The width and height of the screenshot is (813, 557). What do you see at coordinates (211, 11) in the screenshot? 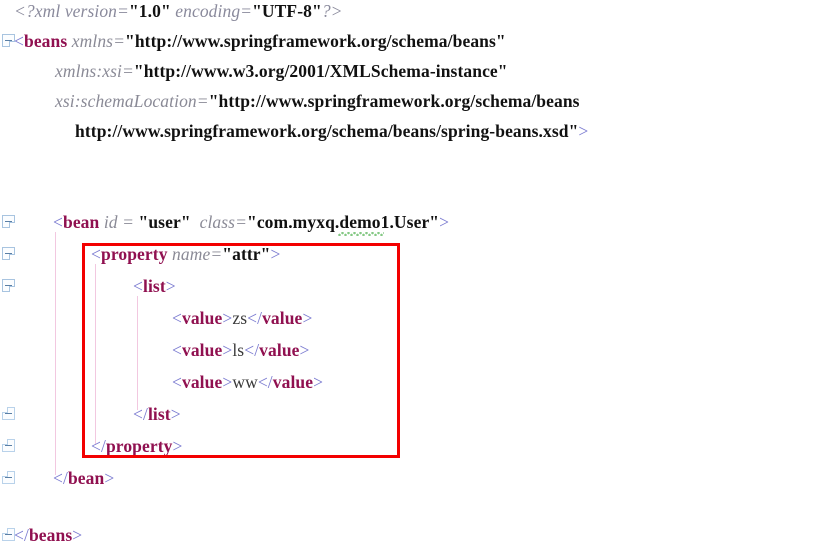
I see `code-token-pi: encoding=` at bounding box center [211, 11].